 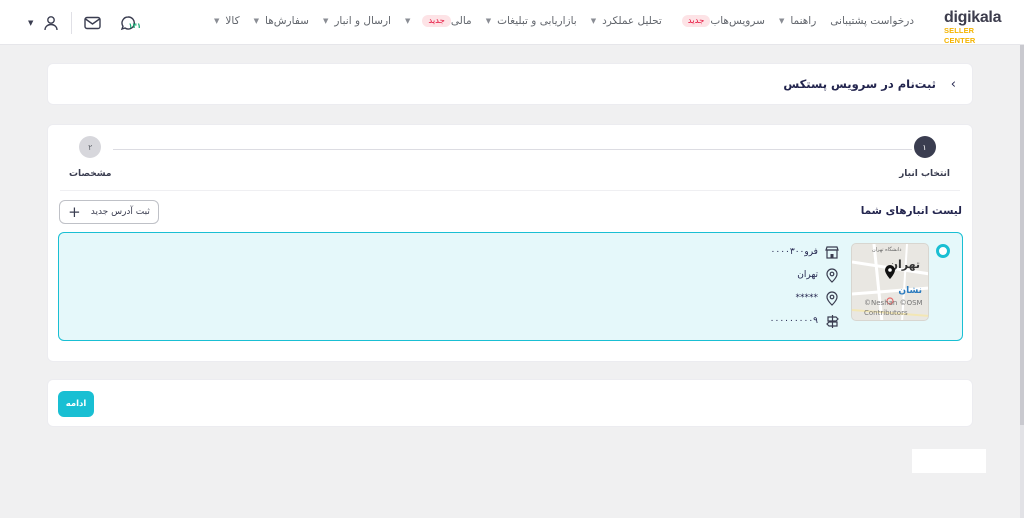 I want to click on nav-item-marketing: بازاریابی و تبلیغات ▼, so click(x=531, y=21).